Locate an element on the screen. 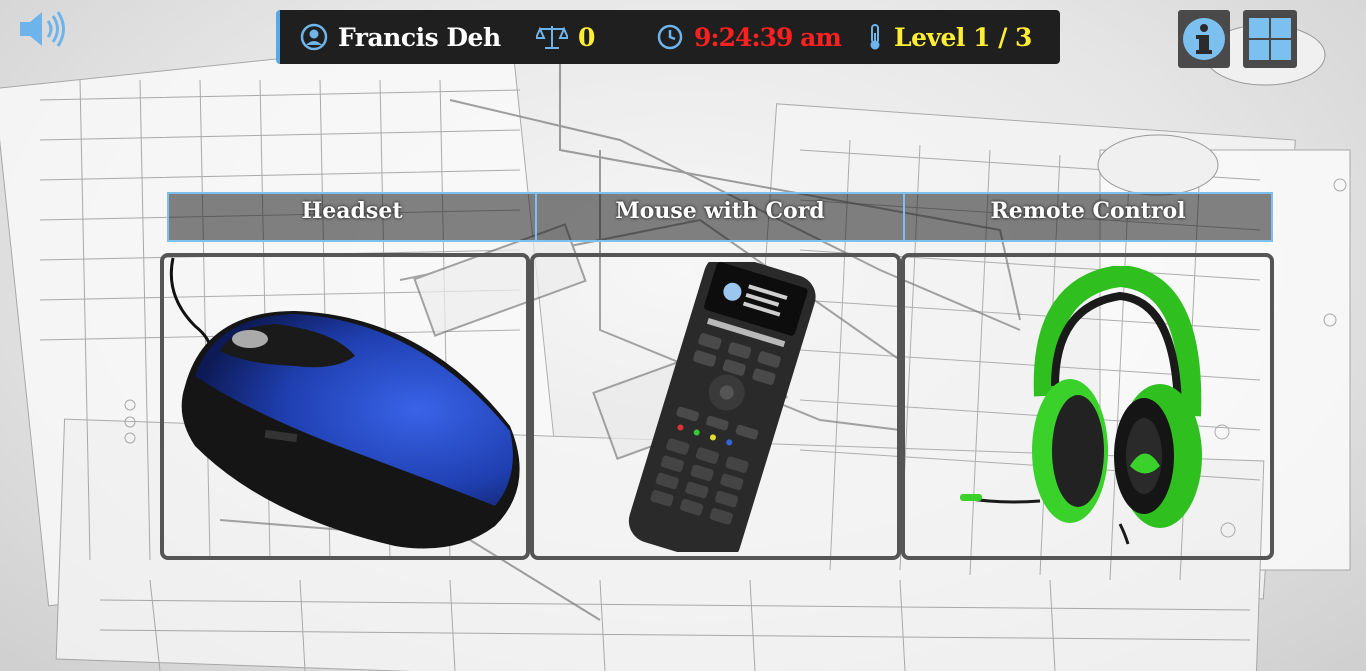 Image resolution: width=1366 pixels, height=671 pixels. remote-control-item is located at coordinates (716, 407).